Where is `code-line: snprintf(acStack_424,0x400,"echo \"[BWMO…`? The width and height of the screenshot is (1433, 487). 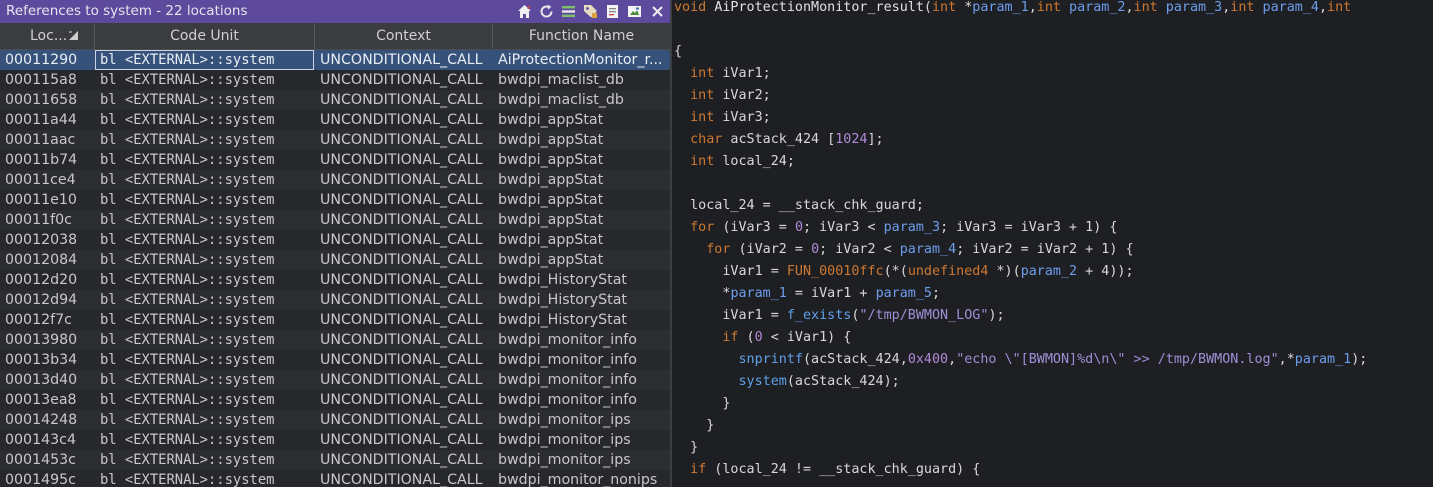
code-line: snprintf(acStack_424,0x400,"echo \"[BWMO… is located at coordinates (1021, 360).